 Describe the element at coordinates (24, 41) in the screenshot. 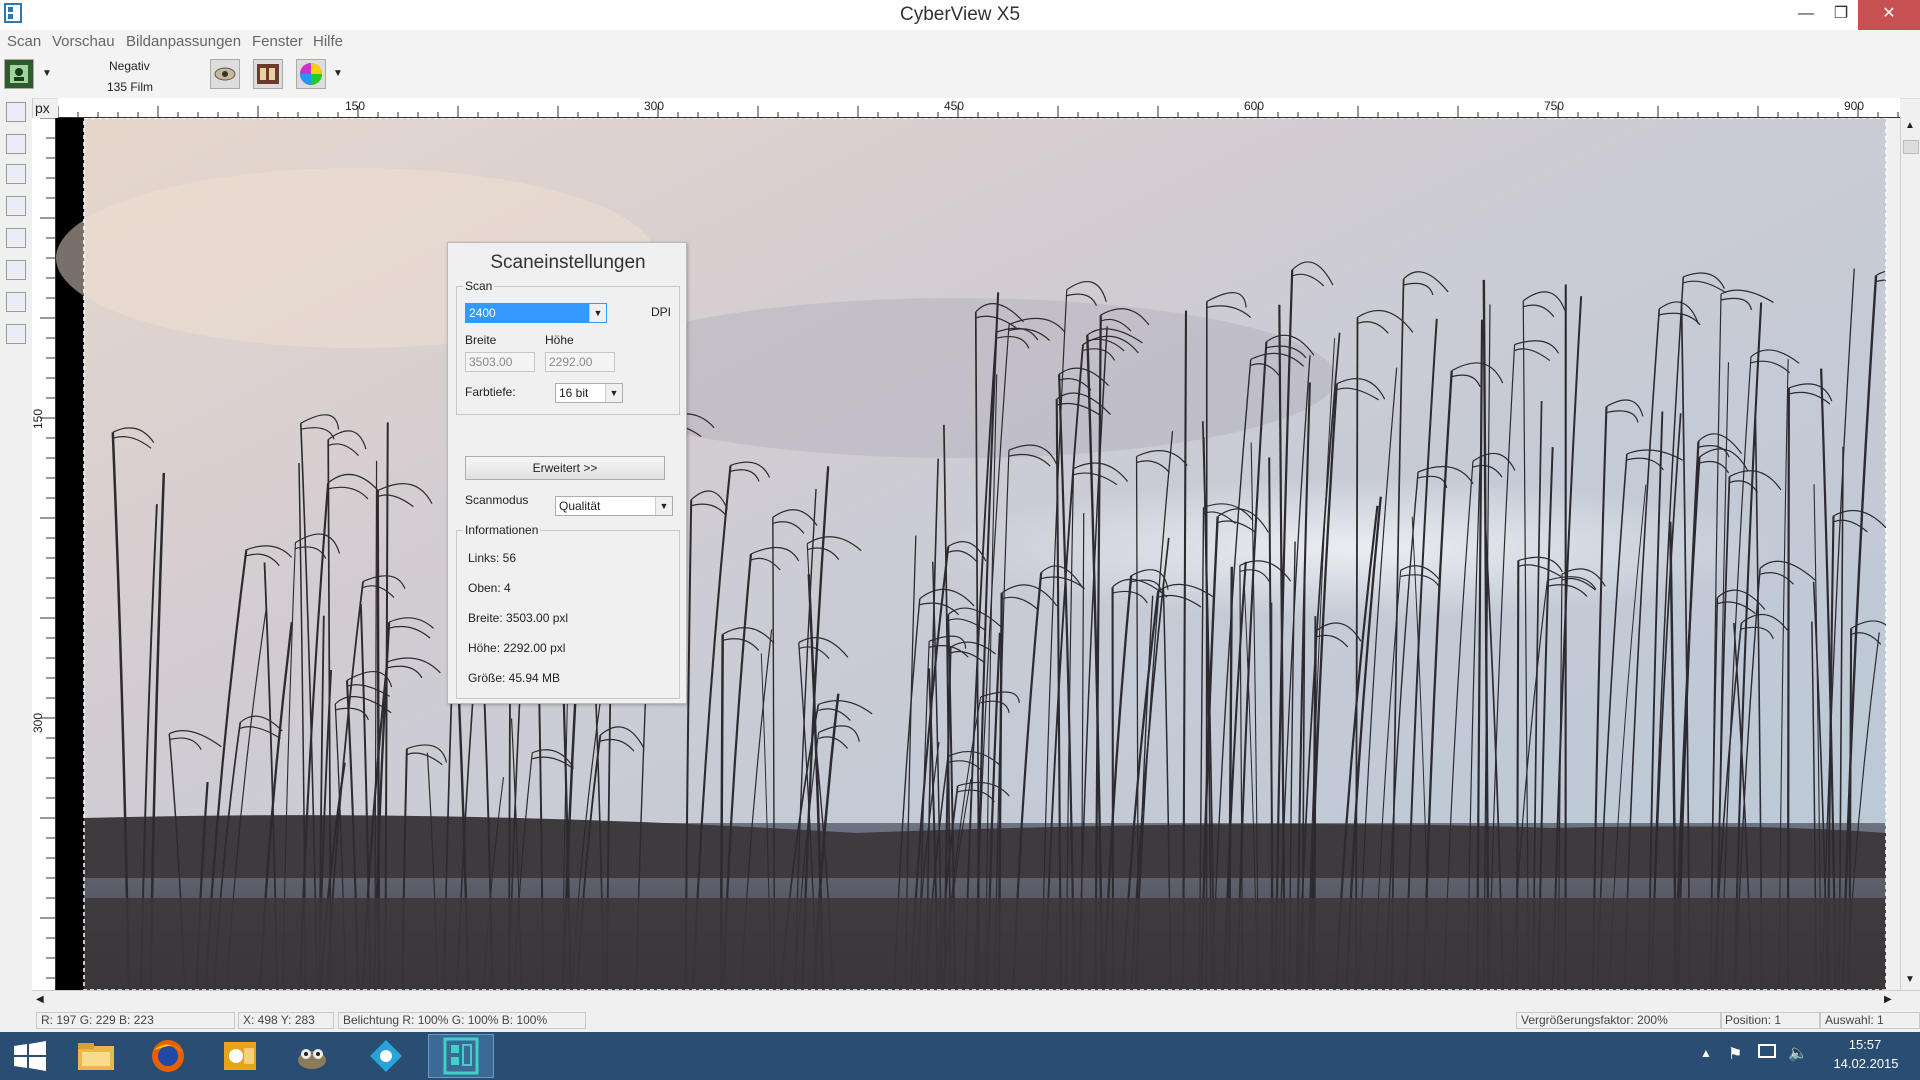

I see `menu-scan: Scan` at that location.